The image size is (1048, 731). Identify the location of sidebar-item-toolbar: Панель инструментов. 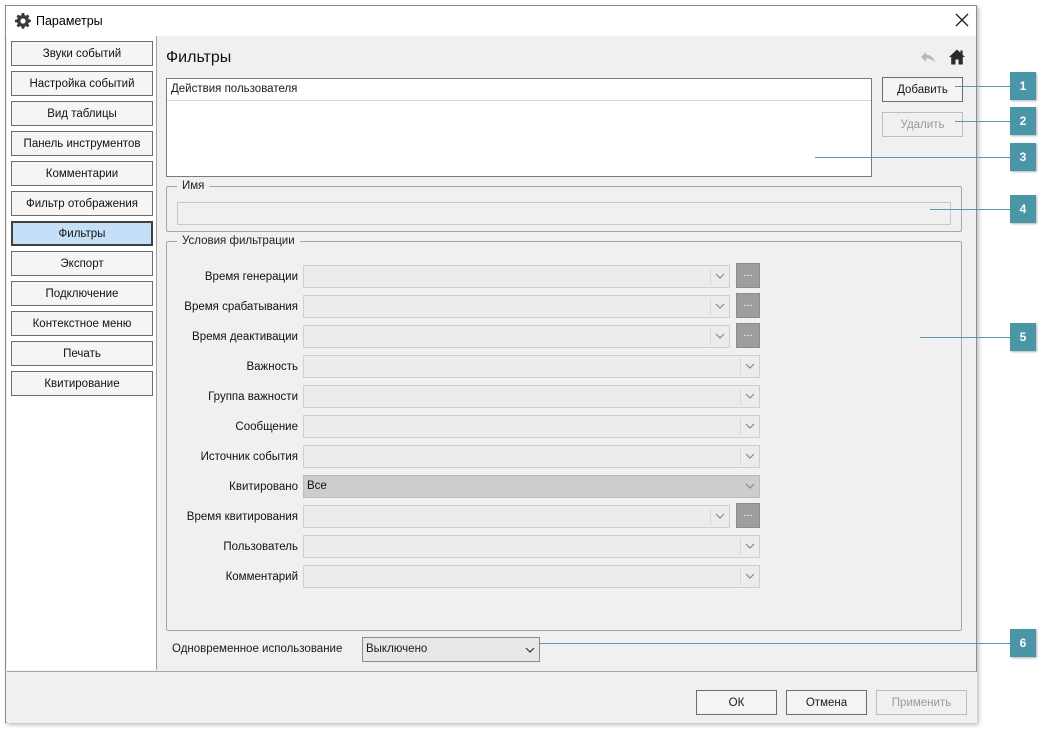
(82, 143).